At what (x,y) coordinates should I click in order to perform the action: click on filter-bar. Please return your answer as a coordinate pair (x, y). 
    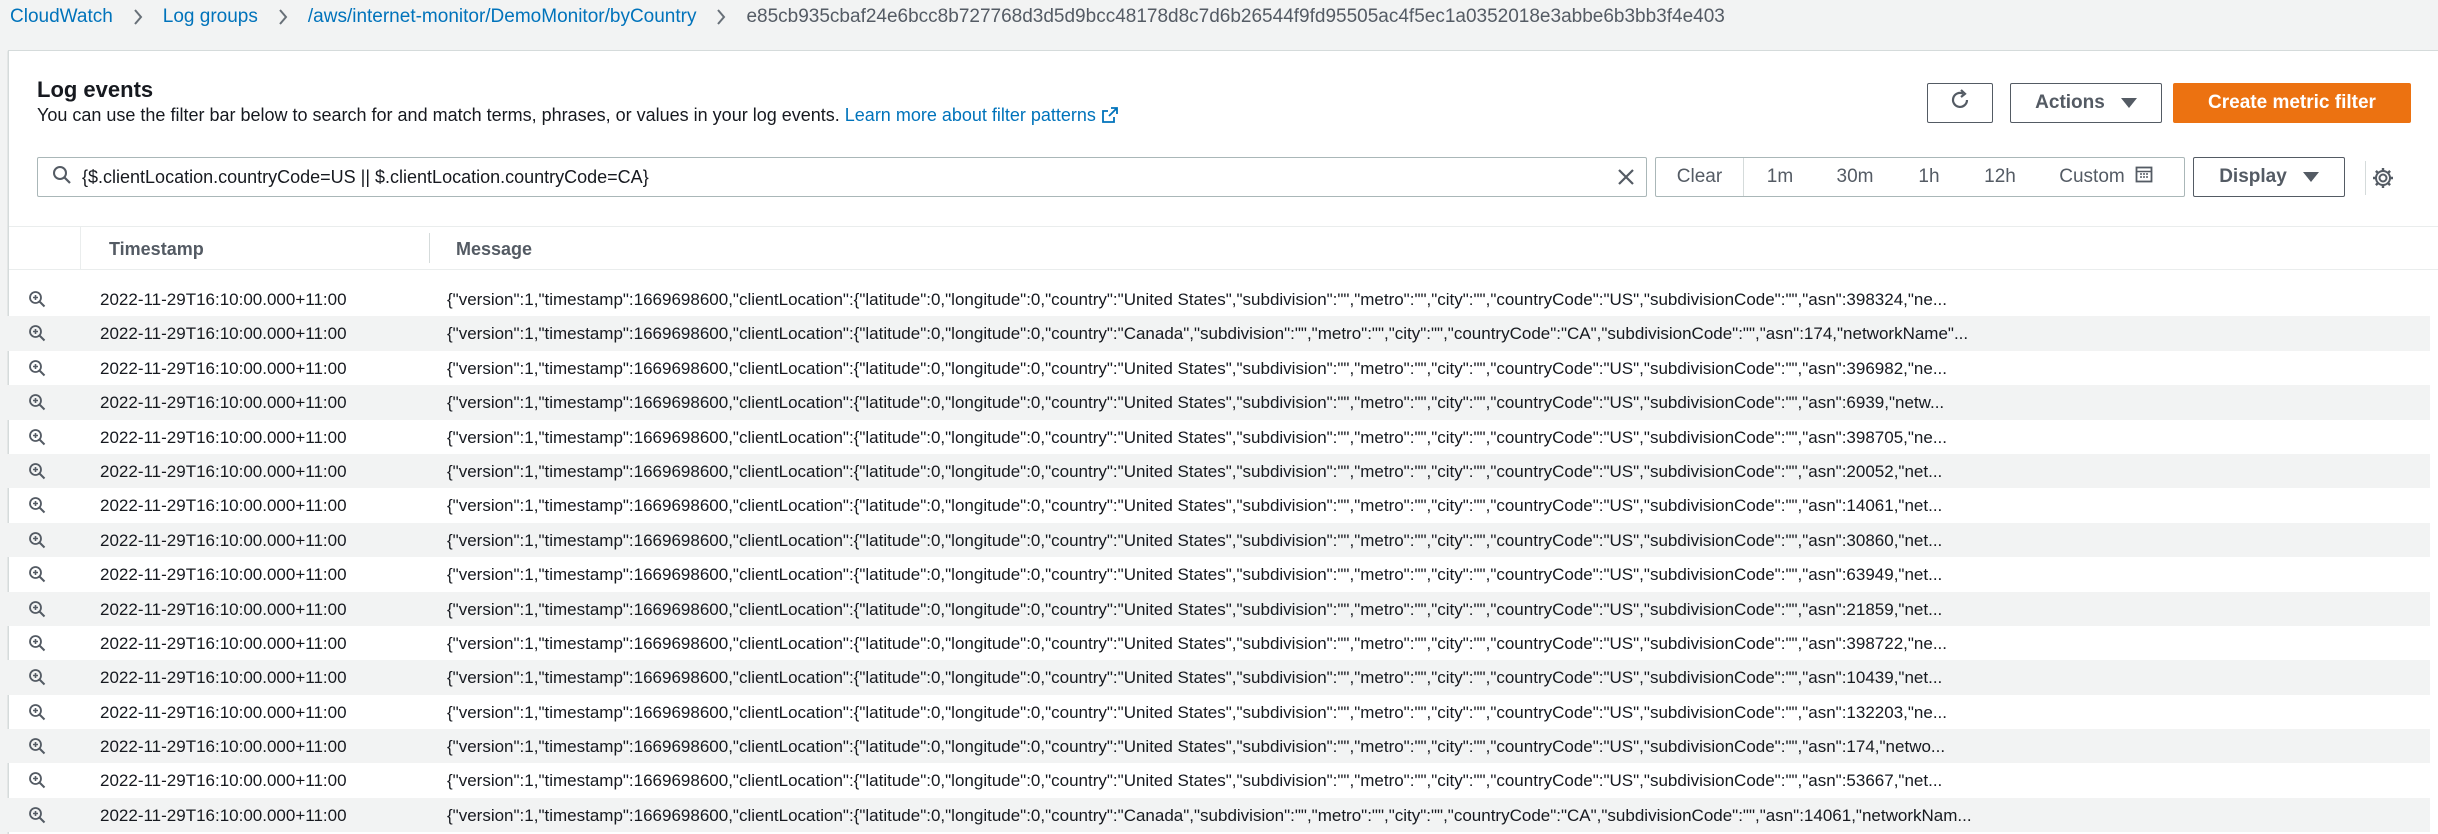
    Looking at the image, I should click on (842, 177).